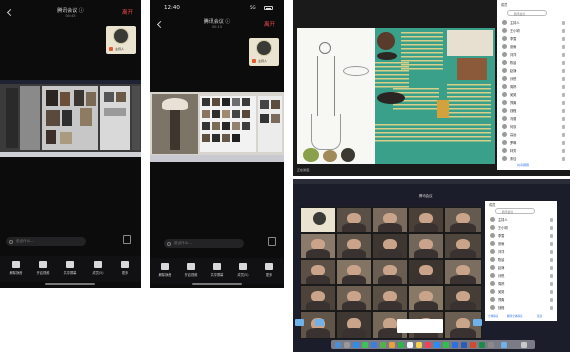 The image size is (570, 352). Describe the element at coordinates (534, 143) in the screenshot. I see `member-row: 罗琳` at that location.